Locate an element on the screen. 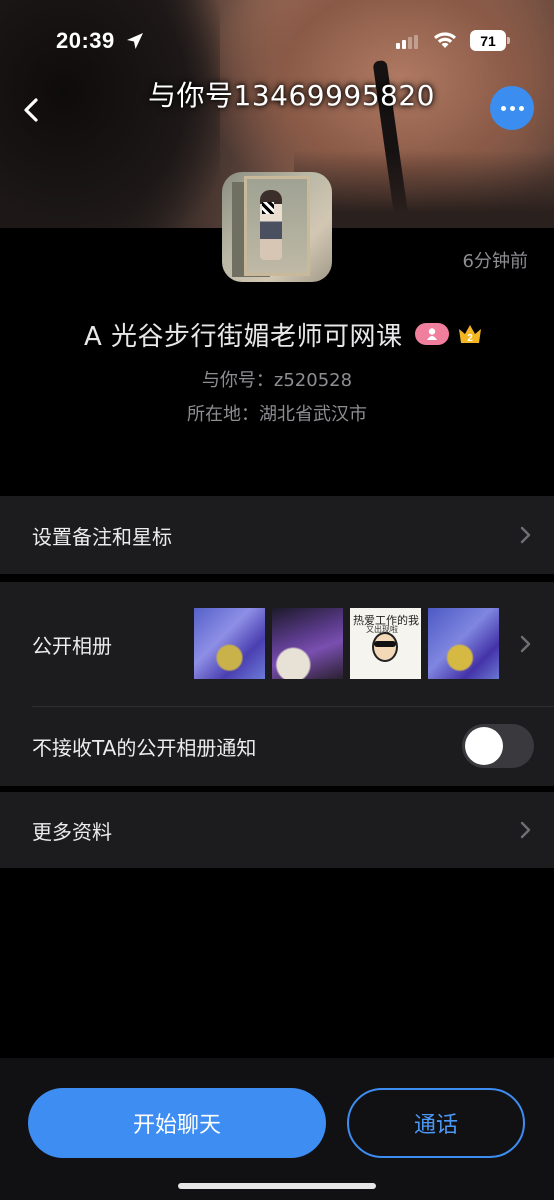  avatar-mosaic-shape is located at coordinates (268, 208).